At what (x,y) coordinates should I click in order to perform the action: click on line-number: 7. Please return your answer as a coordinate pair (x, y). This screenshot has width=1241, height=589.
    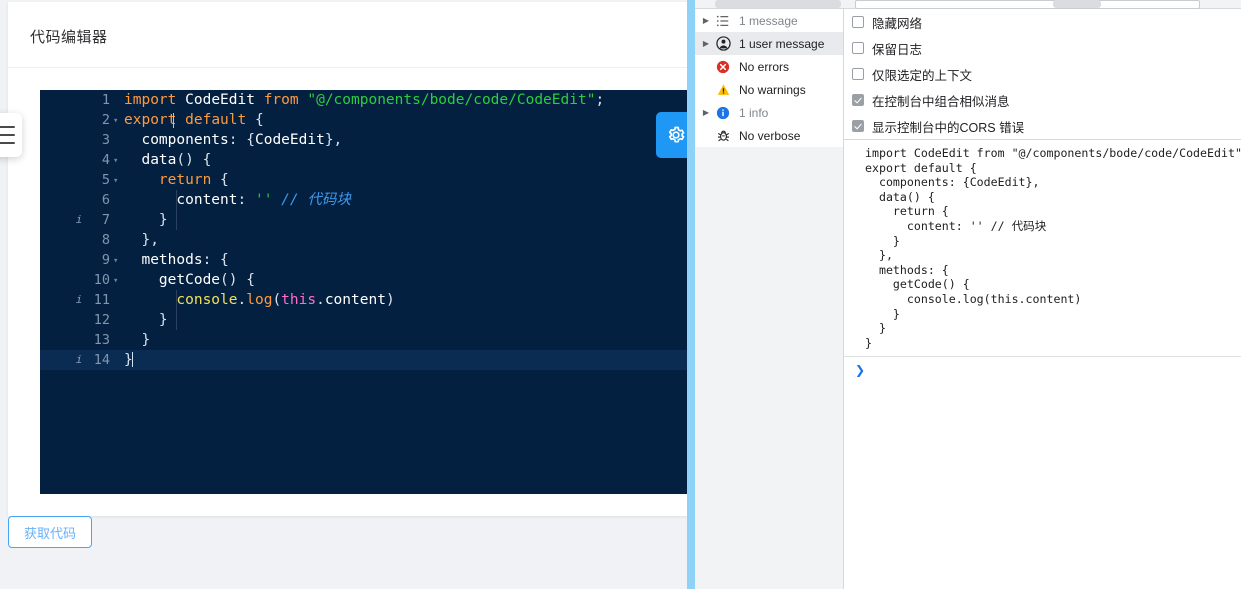
    Looking at the image, I should click on (105, 220).